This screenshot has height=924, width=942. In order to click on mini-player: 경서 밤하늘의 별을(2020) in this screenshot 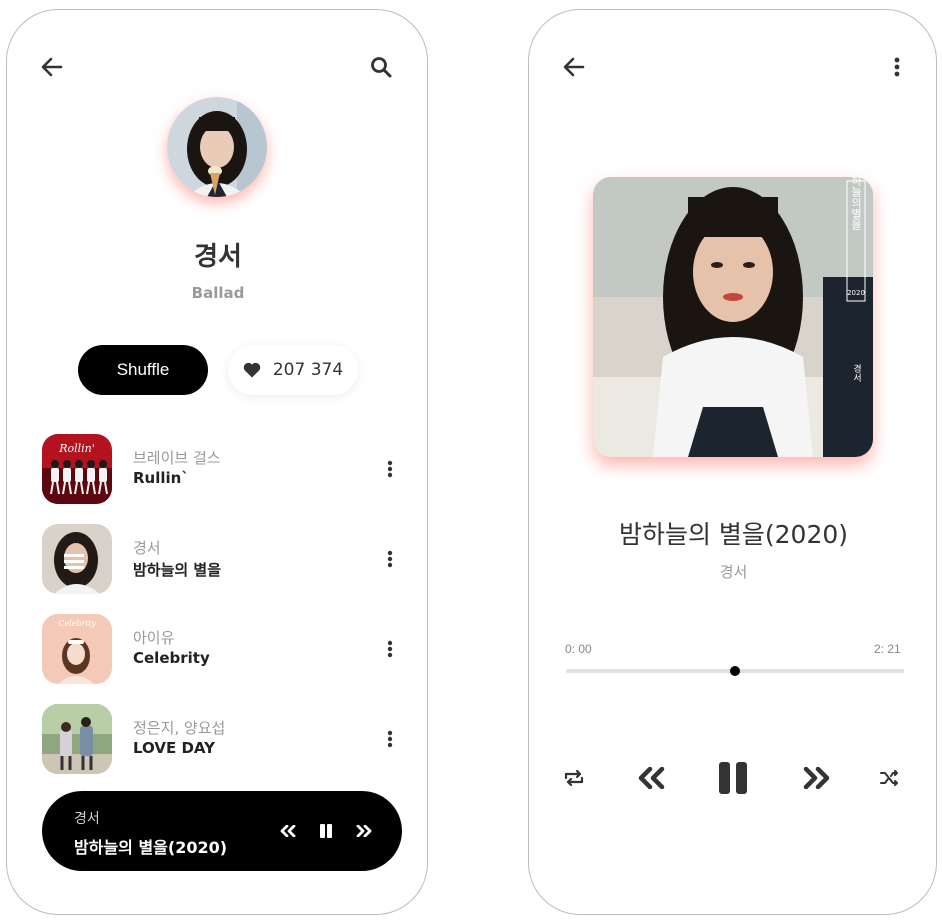, I will do `click(222, 831)`.